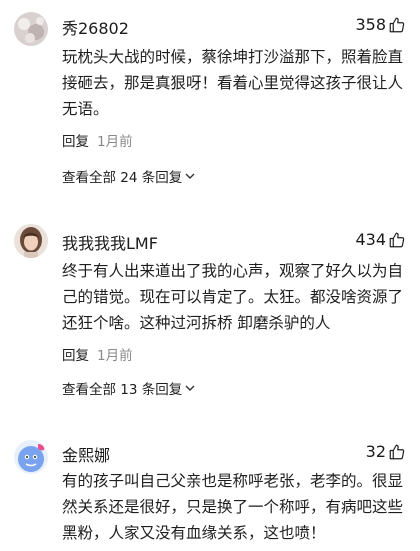 This screenshot has height=551, width=420. Describe the element at coordinates (95, 27) in the screenshot. I see `username: 秀26802` at that location.